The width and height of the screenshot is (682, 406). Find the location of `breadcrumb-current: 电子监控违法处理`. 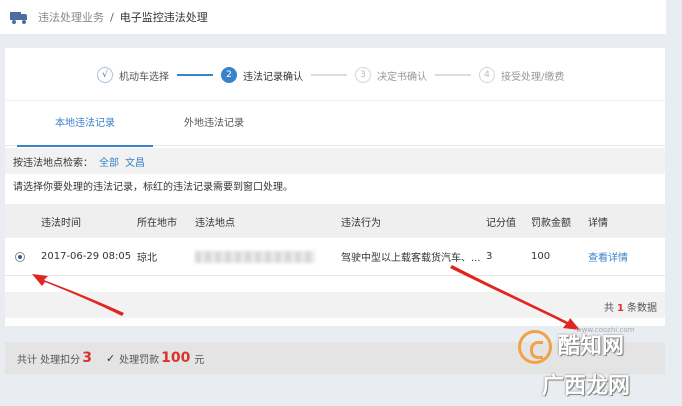

breadcrumb-current: 电子监控违法处理 is located at coordinates (163, 17).